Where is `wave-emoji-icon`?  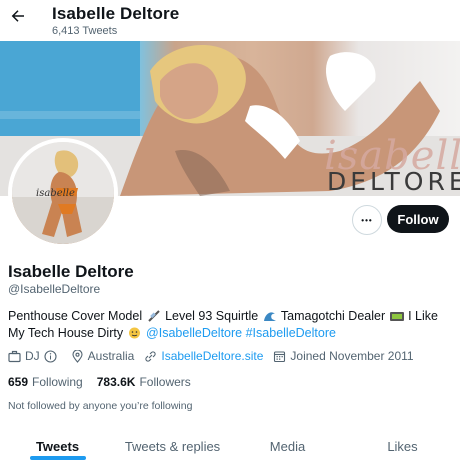 wave-emoji-icon is located at coordinates (270, 316).